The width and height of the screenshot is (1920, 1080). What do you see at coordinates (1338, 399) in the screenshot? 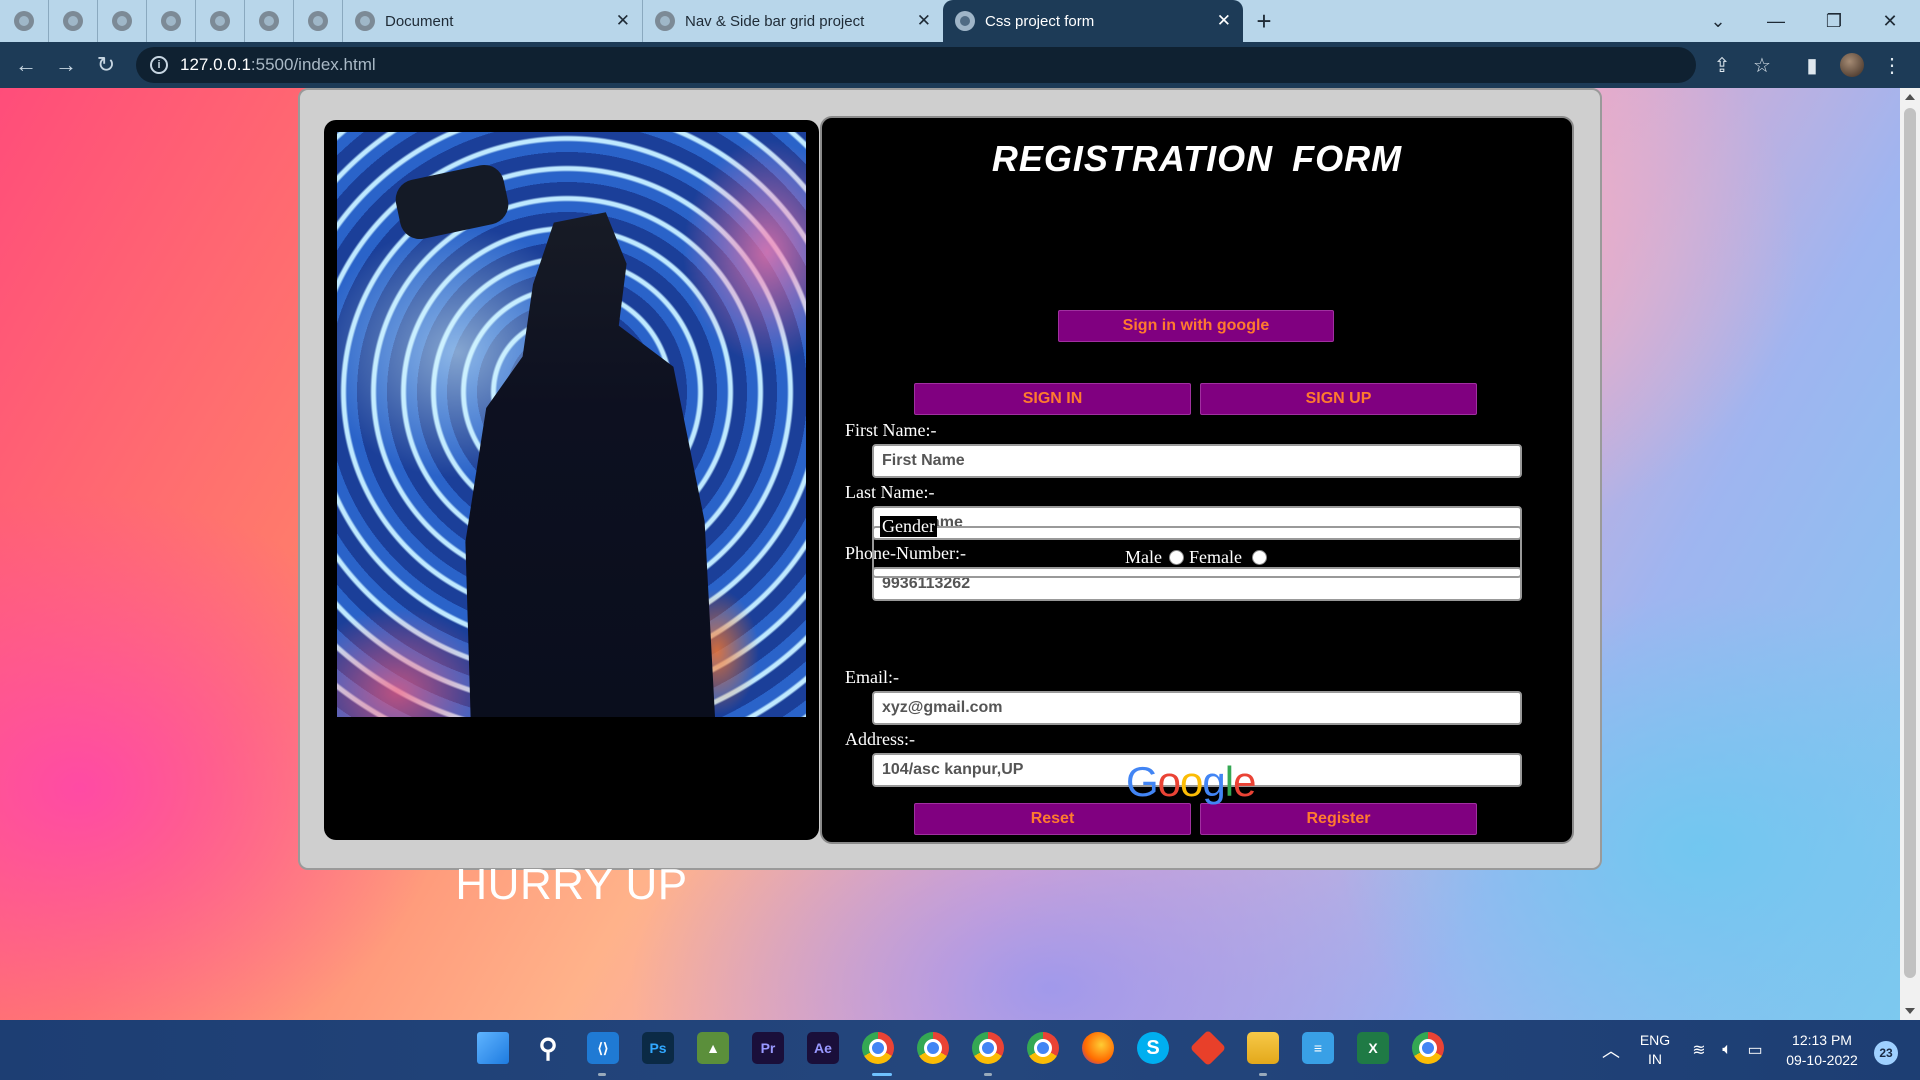
I see `sign-up-button: SIGN UP` at bounding box center [1338, 399].